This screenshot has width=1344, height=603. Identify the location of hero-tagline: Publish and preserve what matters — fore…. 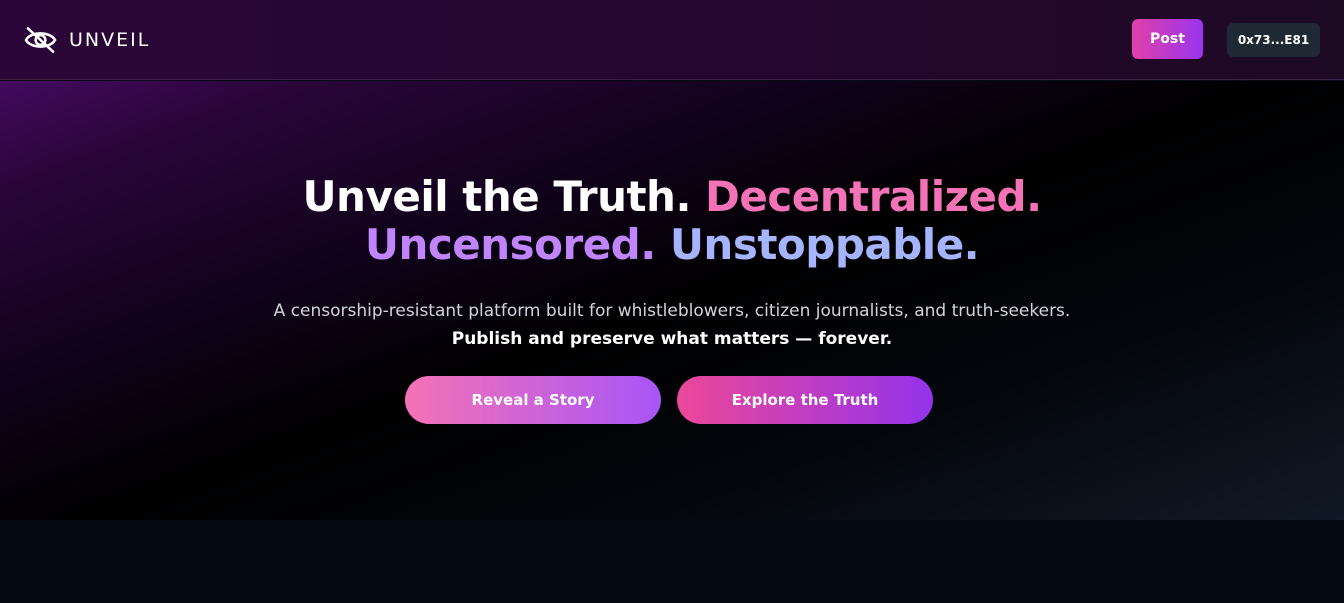
(672, 339).